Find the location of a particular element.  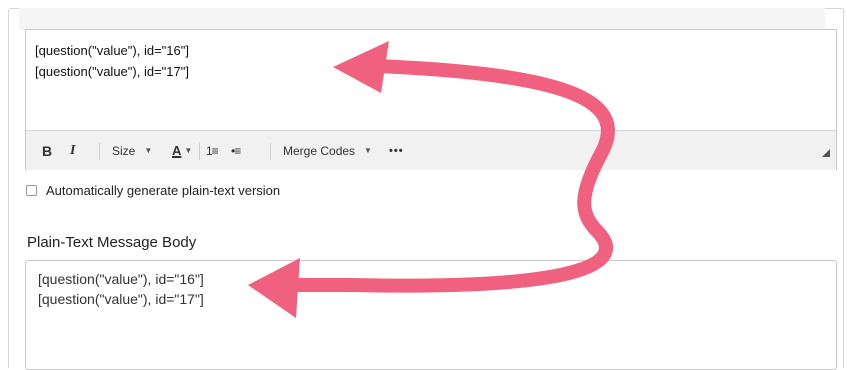

italic-button: I is located at coordinates (72, 150).